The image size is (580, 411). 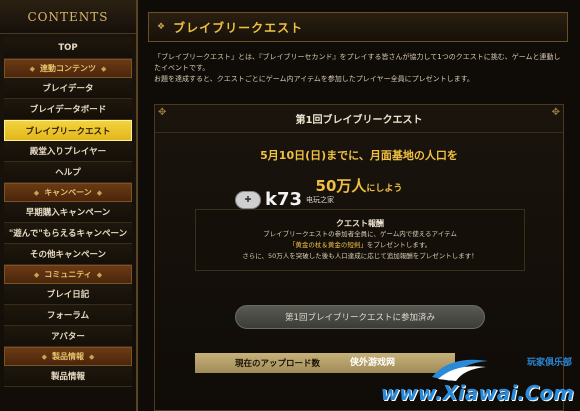 What do you see at coordinates (68, 130) in the screenshot?
I see `sidebar-item-bravely-quest: ブレイブリークエスト` at bounding box center [68, 130].